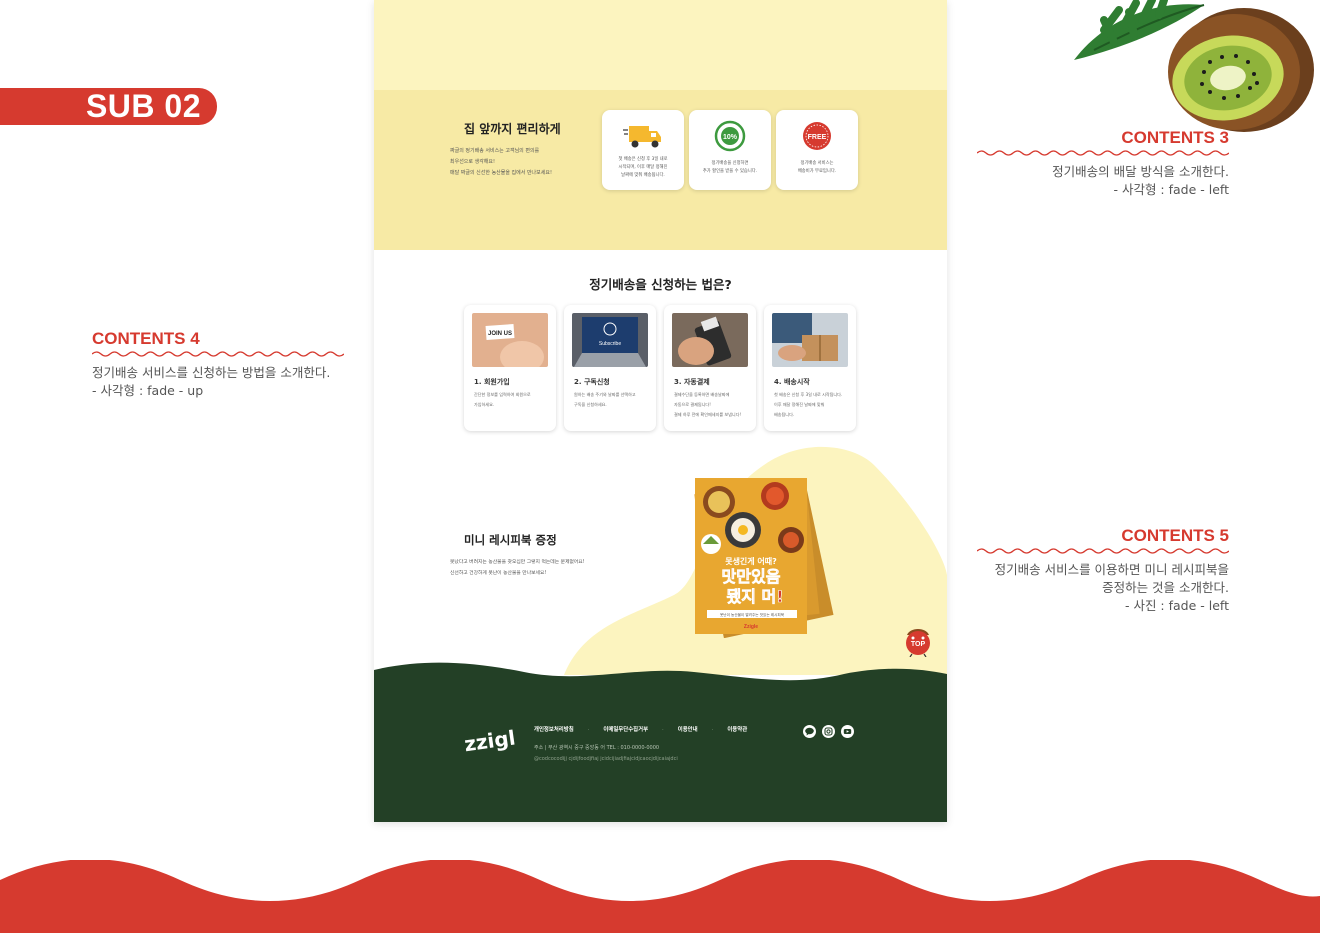  What do you see at coordinates (660, 45) in the screenshot?
I see `top-strip` at bounding box center [660, 45].